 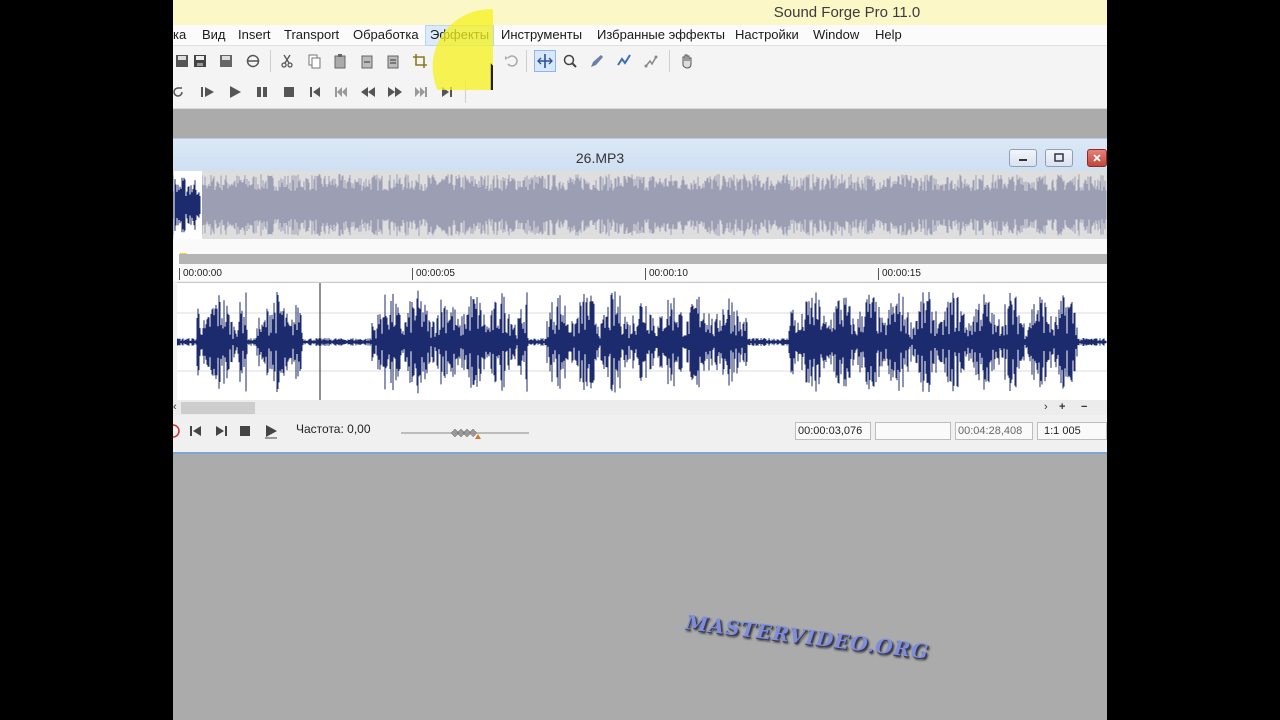 I want to click on pencil-tool-icon, so click(x=597, y=61).